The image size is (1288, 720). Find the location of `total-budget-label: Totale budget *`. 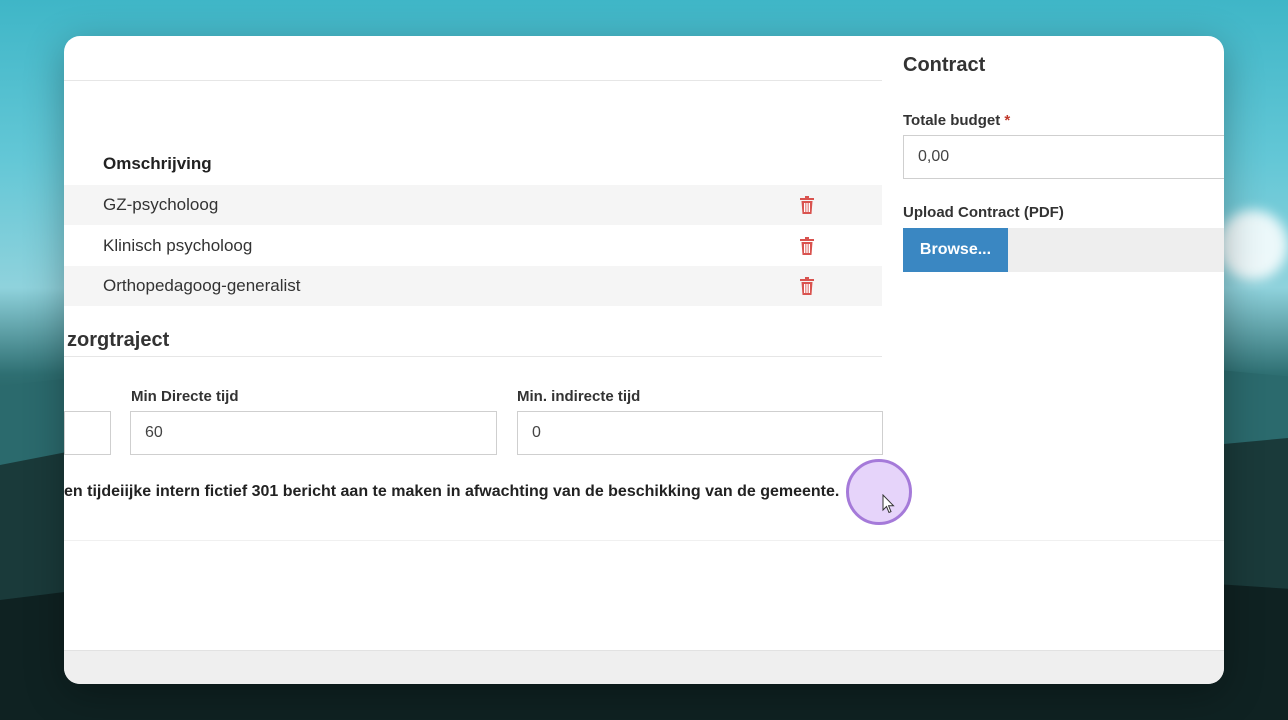

total-budget-label: Totale budget * is located at coordinates (956, 120).